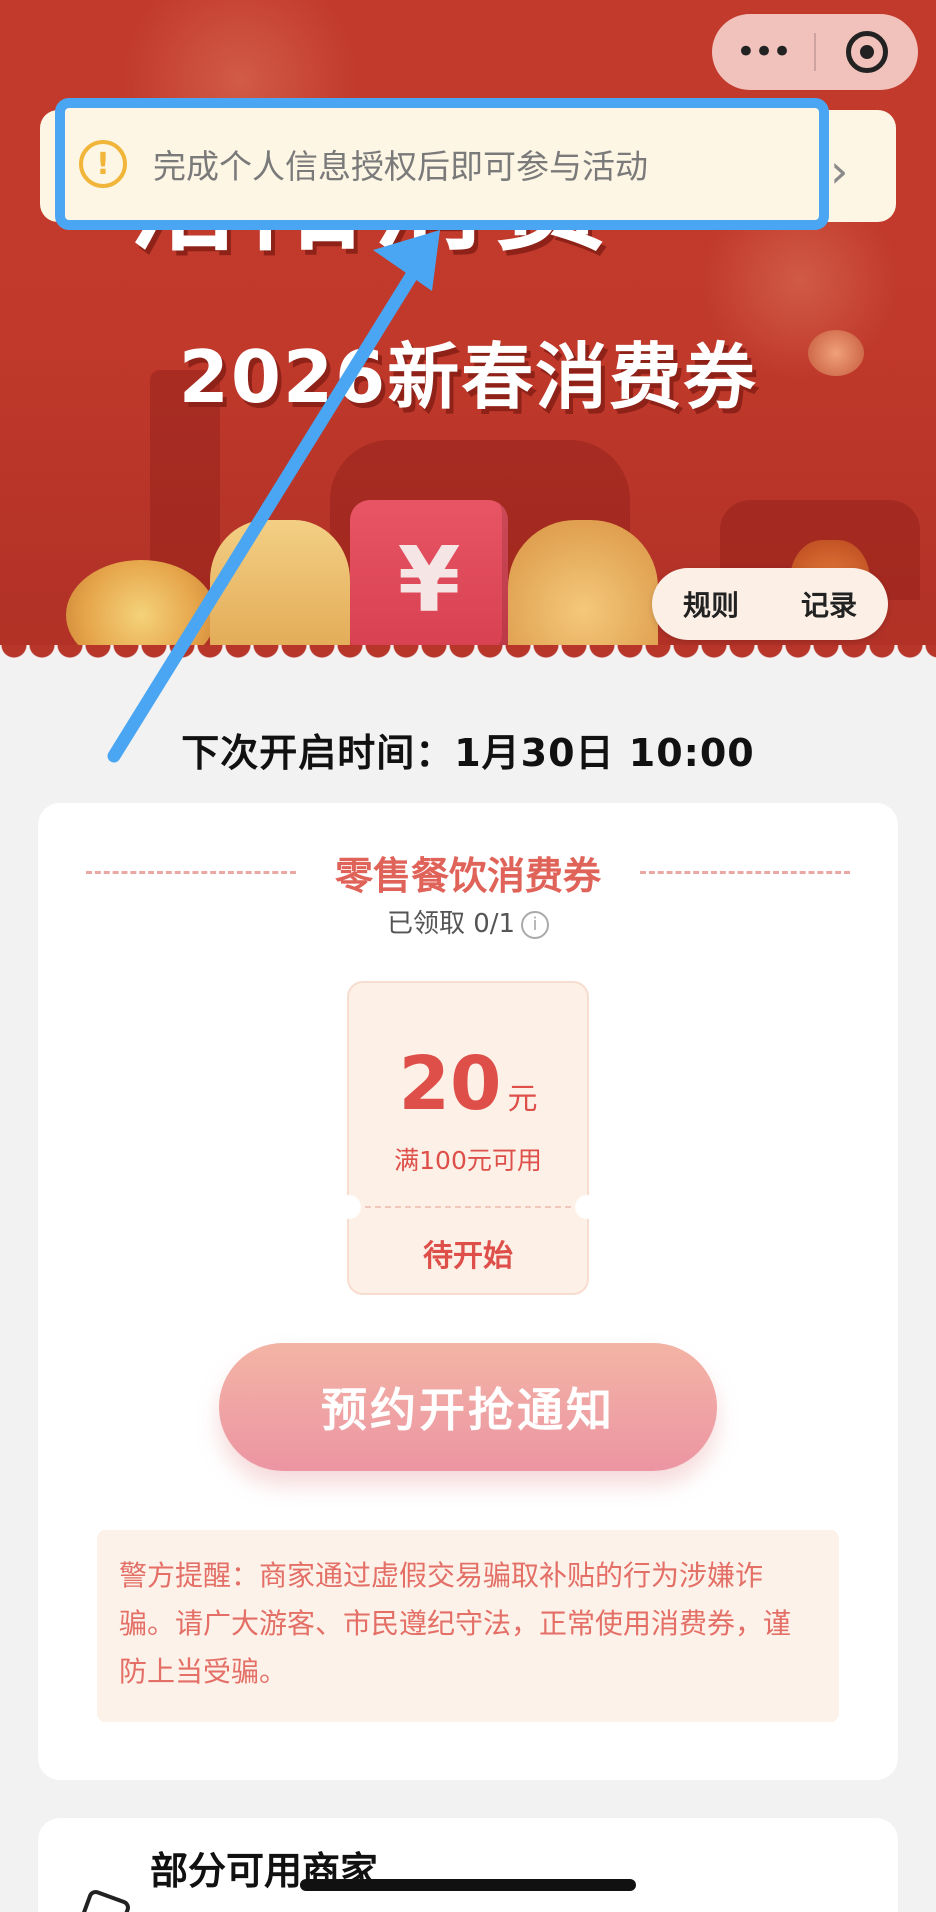  I want to click on info-icon: i, so click(535, 924).